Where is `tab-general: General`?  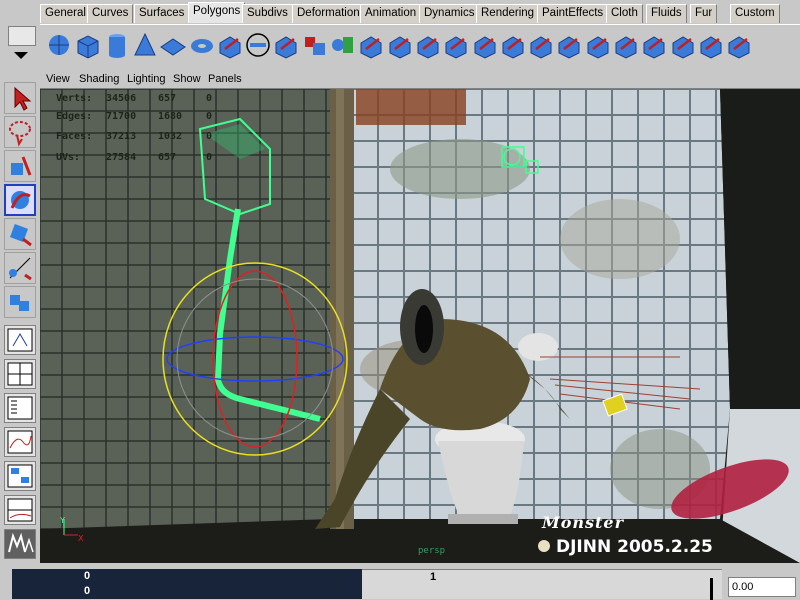 tab-general: General is located at coordinates (65, 13).